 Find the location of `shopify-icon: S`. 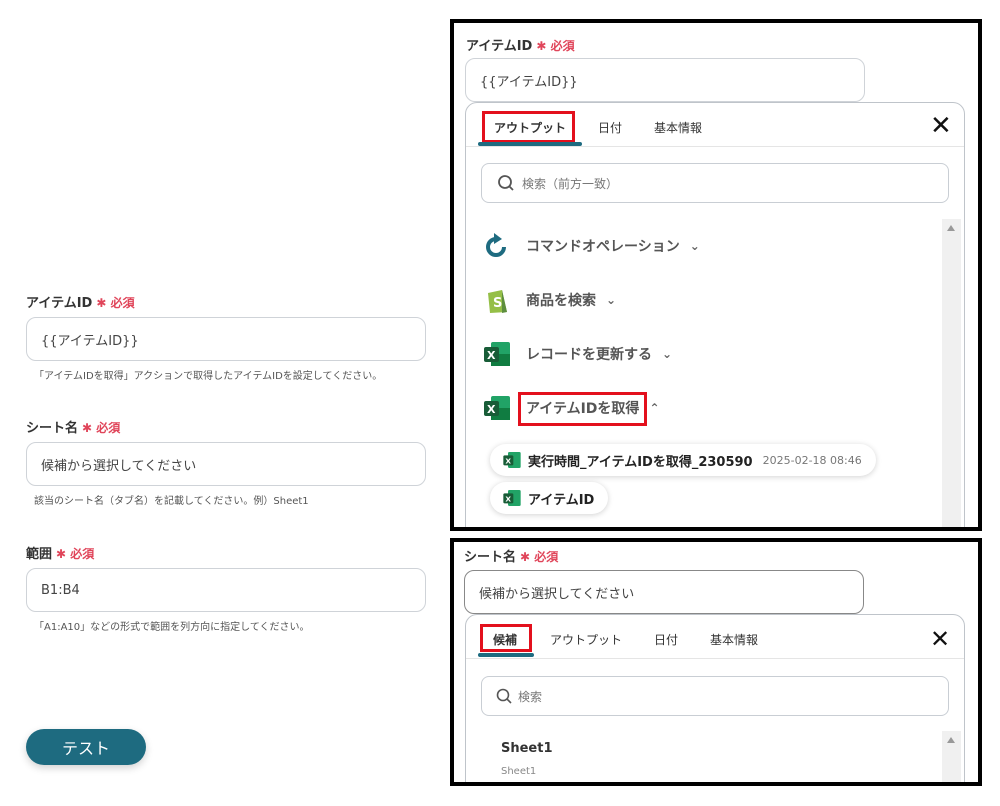

shopify-icon: S is located at coordinates (497, 301).